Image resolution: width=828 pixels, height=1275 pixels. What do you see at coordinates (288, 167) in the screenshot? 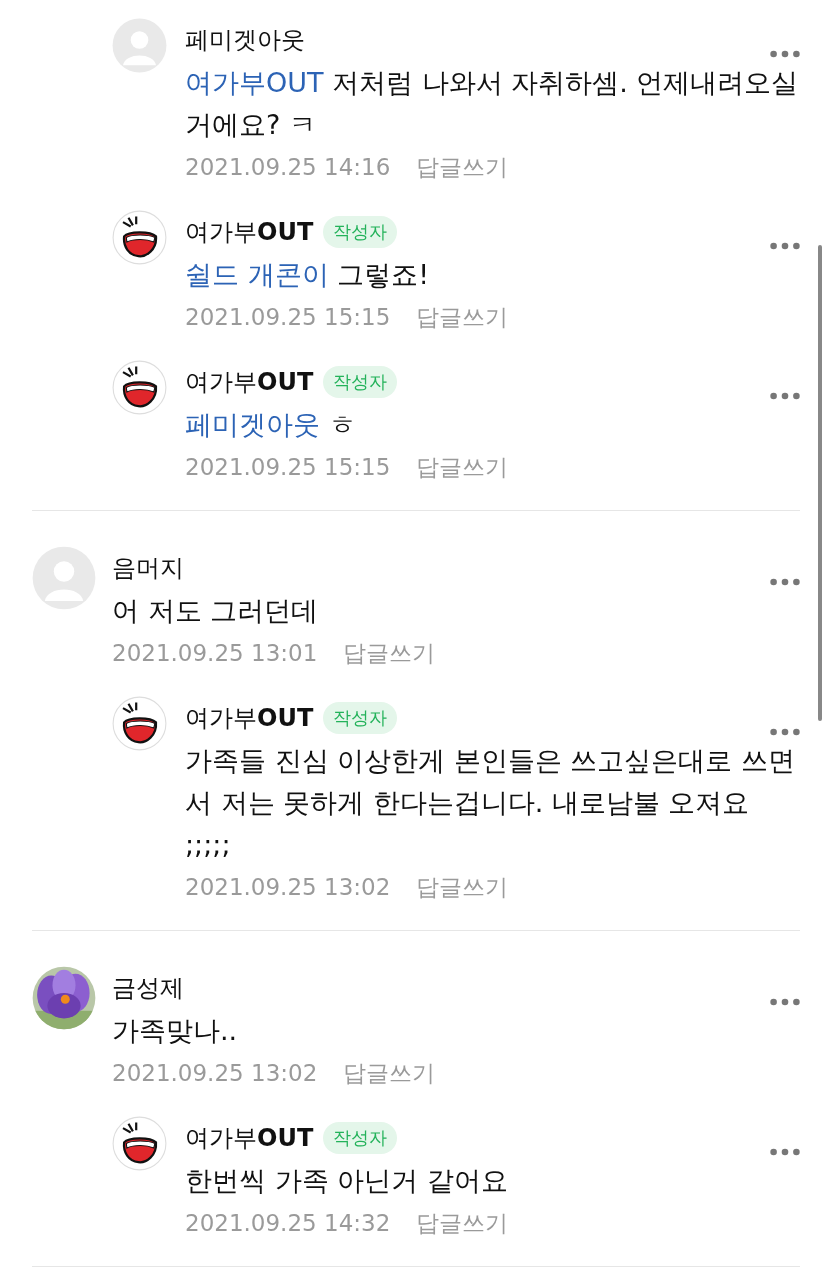
I see `comment-date: 2021.09.25 14:16` at bounding box center [288, 167].